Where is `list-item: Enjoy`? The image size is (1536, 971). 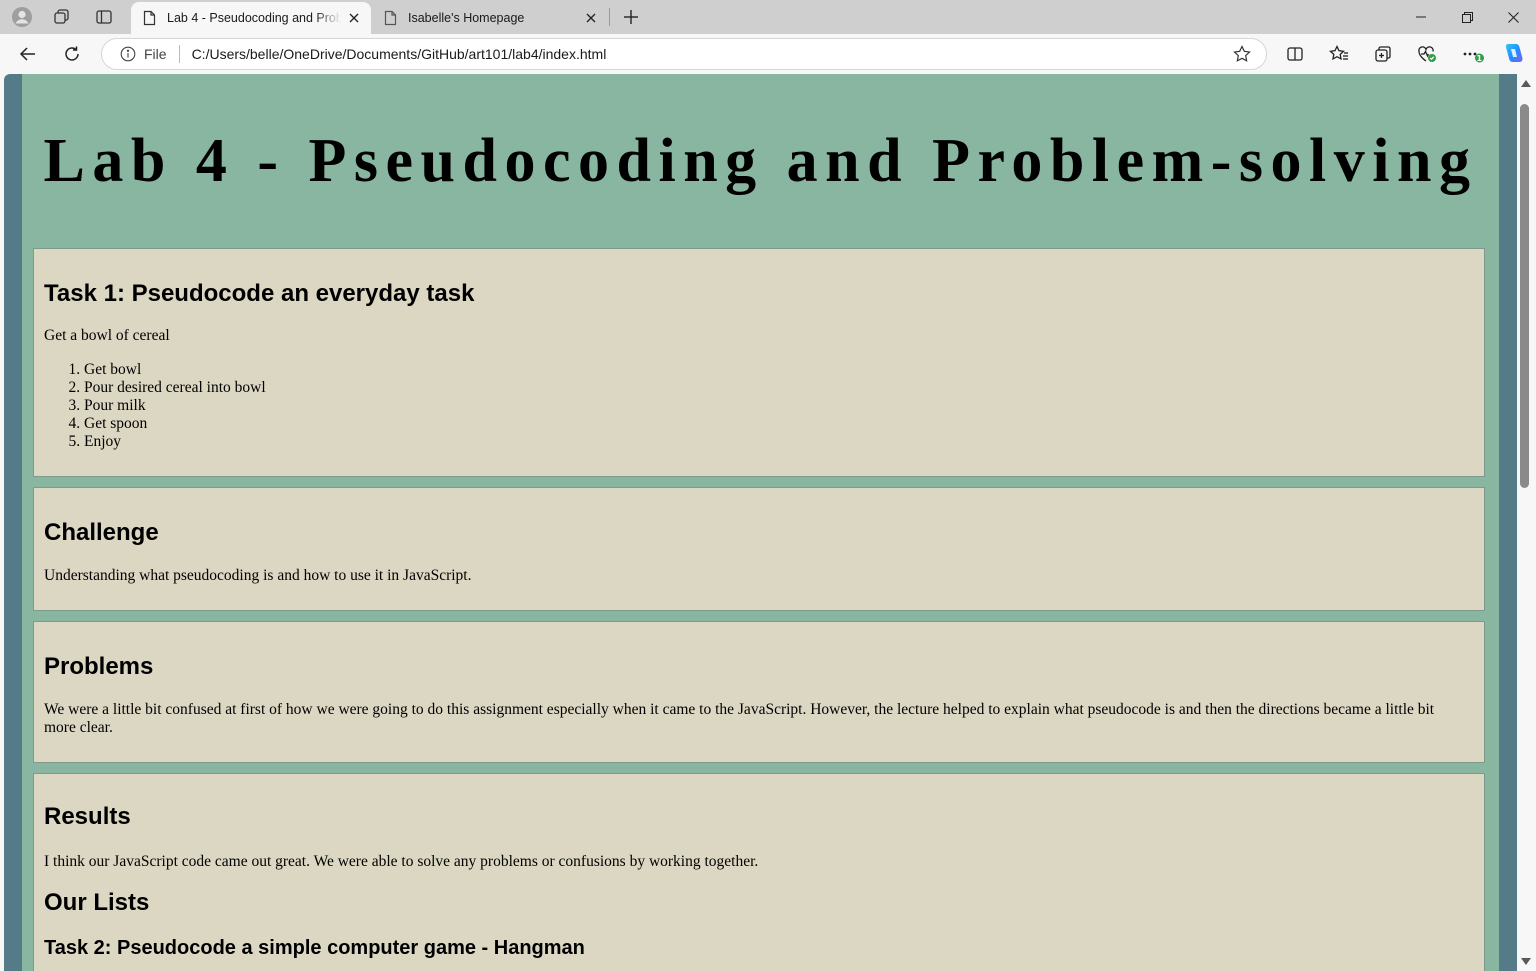
list-item: Enjoy is located at coordinates (175, 442).